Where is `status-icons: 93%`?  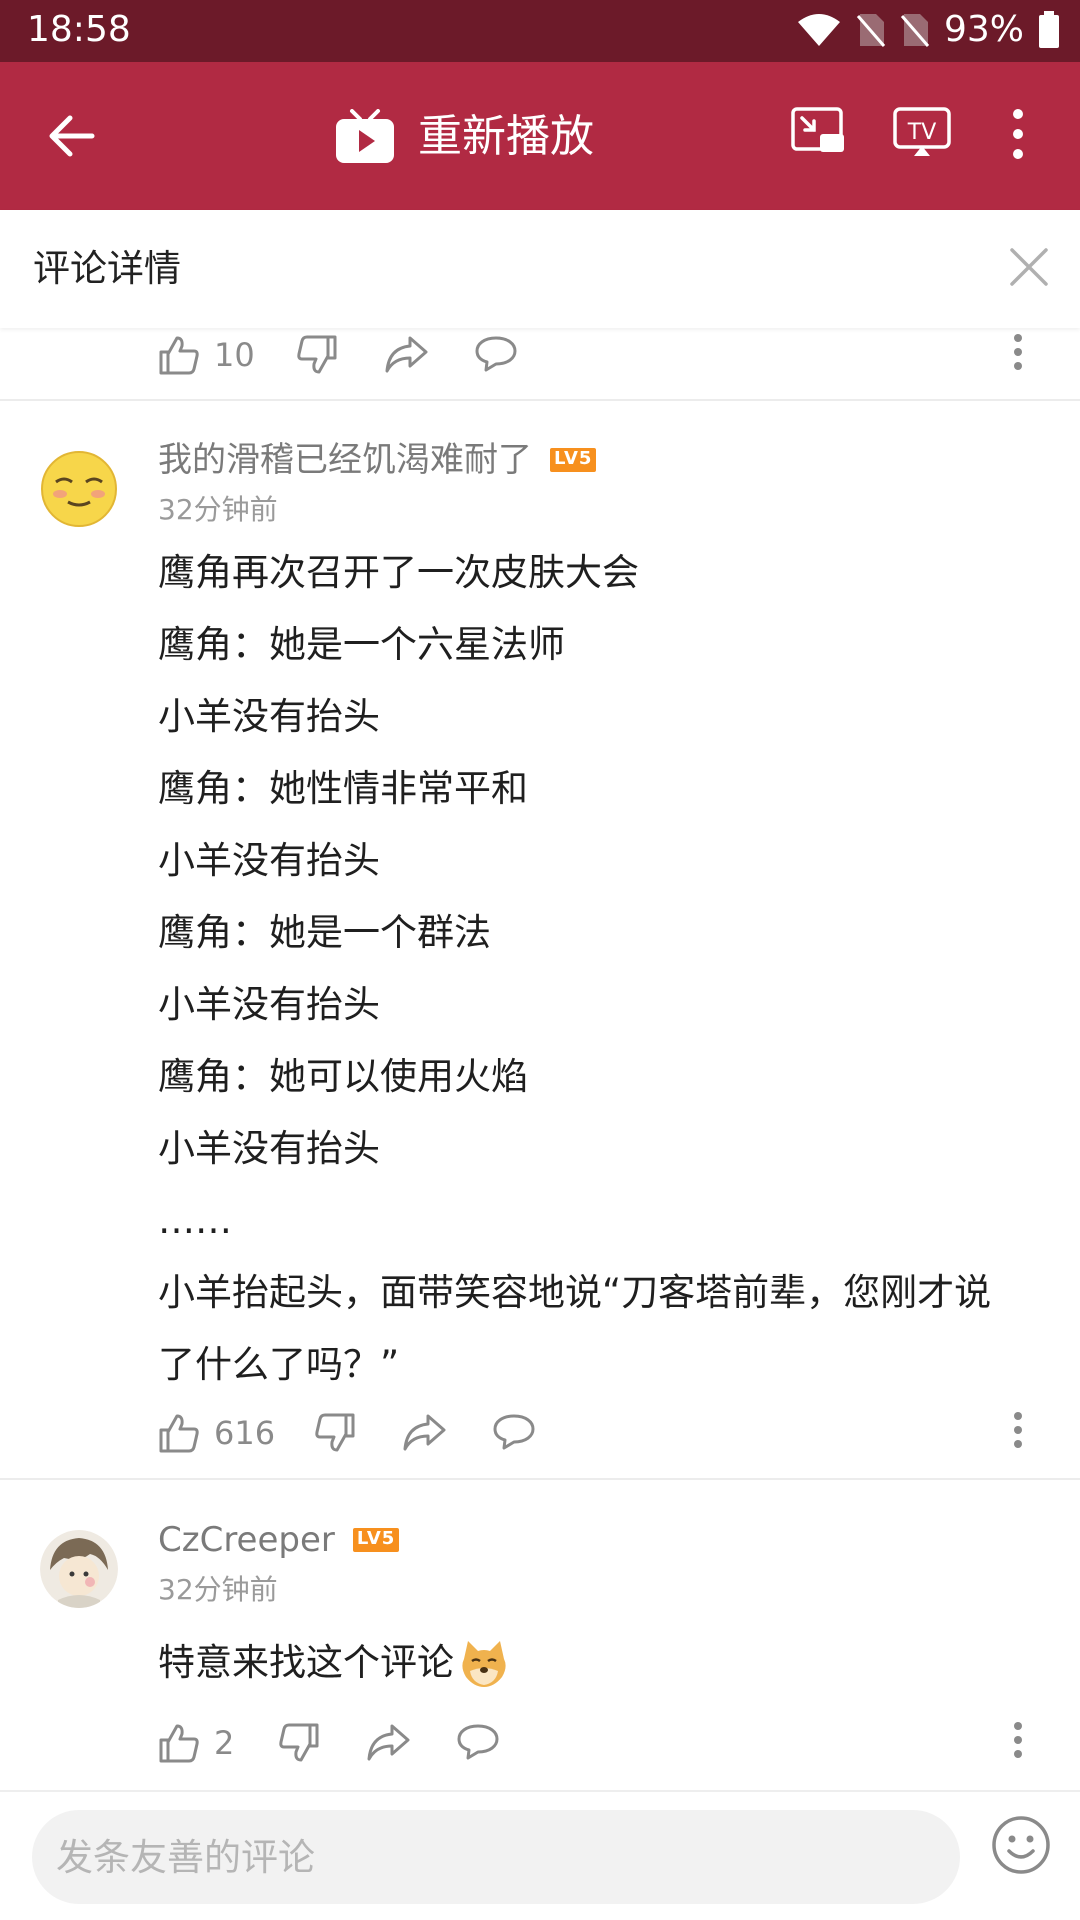 status-icons: 93% is located at coordinates (928, 30).